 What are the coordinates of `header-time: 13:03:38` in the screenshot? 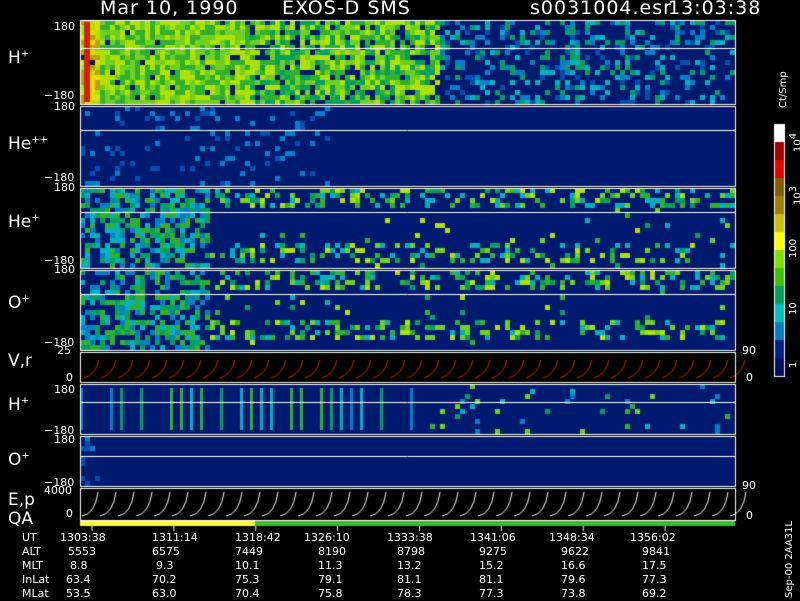 It's located at (715, 9).